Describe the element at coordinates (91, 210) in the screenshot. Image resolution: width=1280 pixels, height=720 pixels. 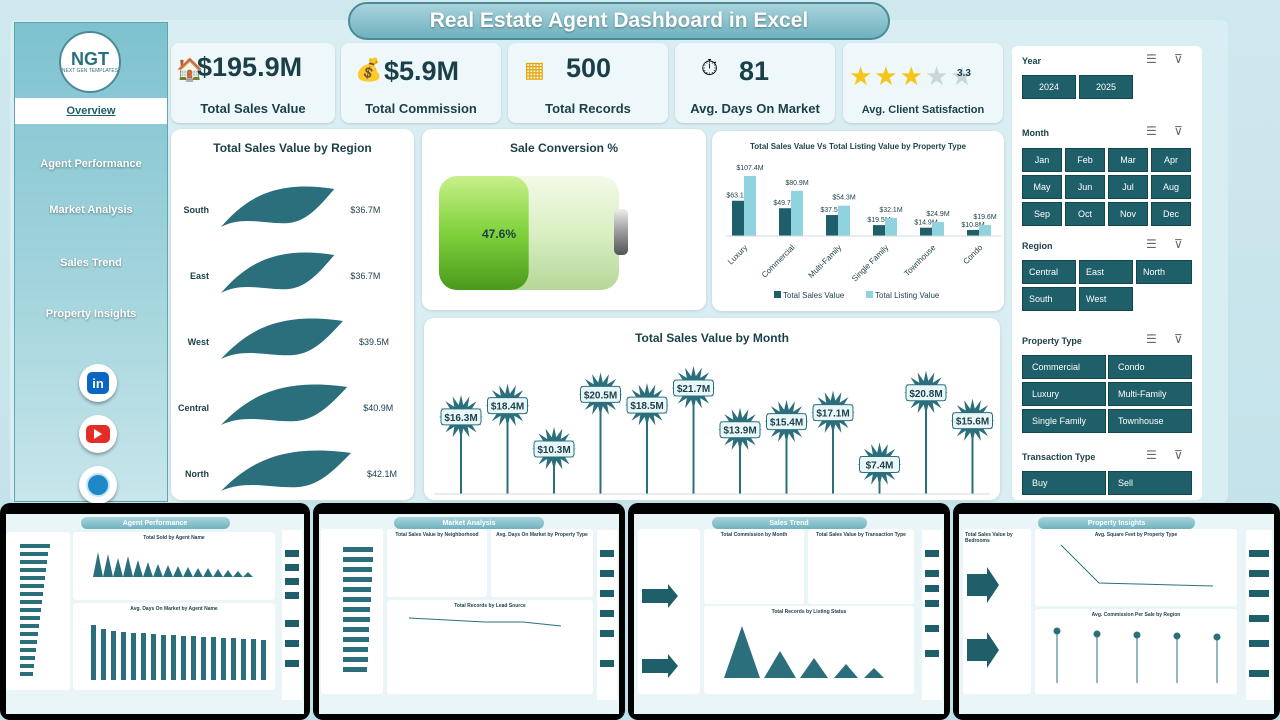
I see `nav-market-analysis: Market Analysis` at that location.